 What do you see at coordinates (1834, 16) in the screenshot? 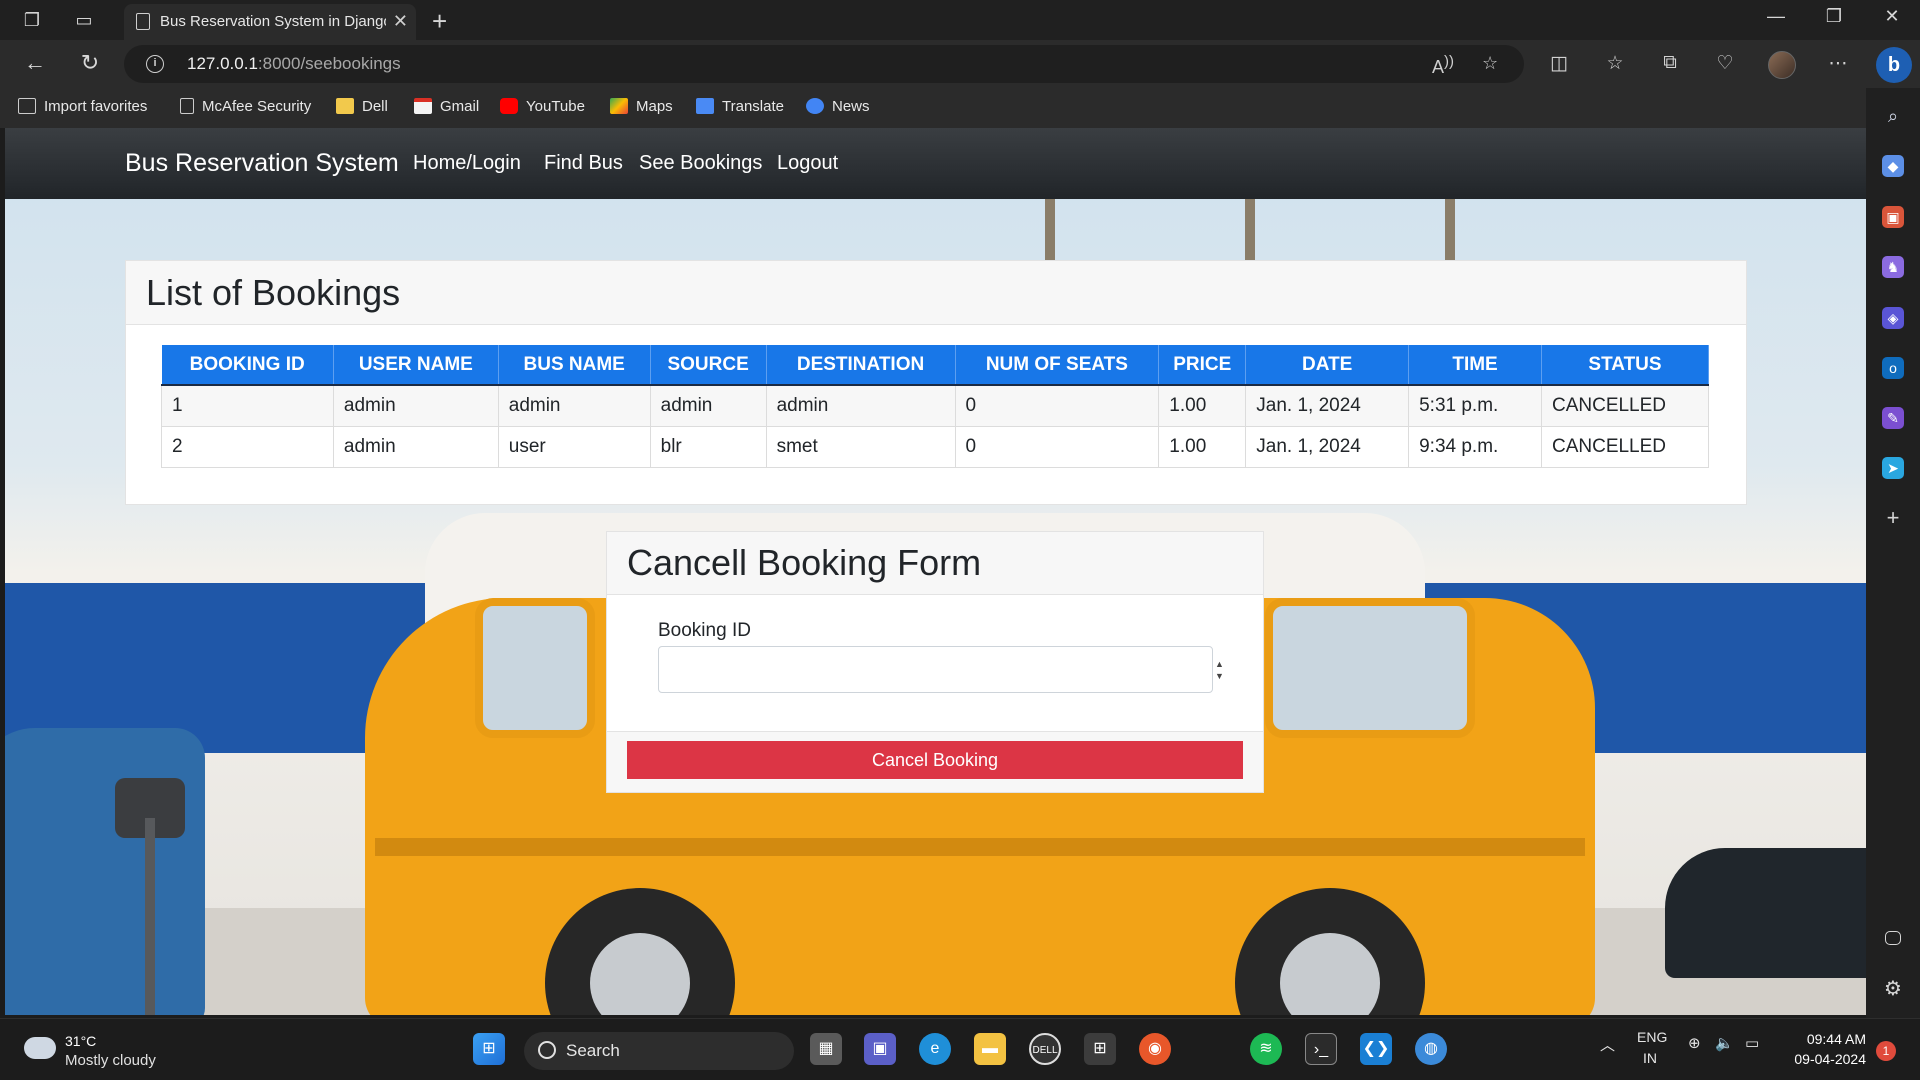
I see `restore-icon: ❐` at bounding box center [1834, 16].